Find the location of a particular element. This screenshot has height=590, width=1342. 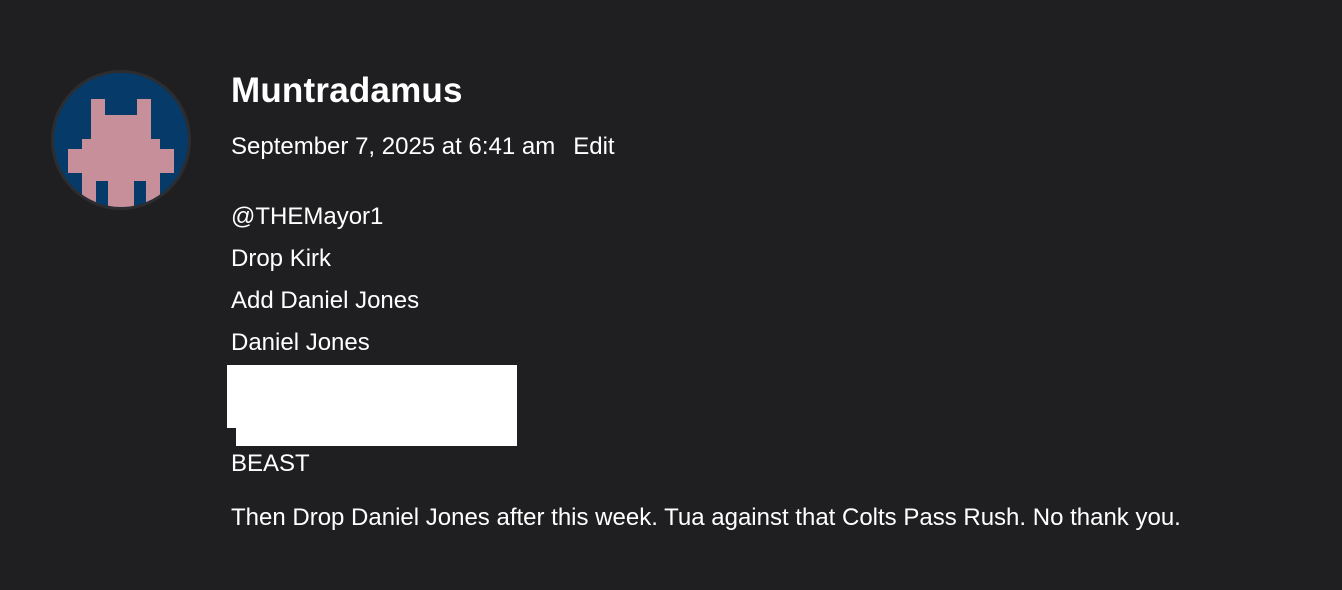

comment-timestamp-link: September 7, 2025 at 6:41 am is located at coordinates (393, 147).